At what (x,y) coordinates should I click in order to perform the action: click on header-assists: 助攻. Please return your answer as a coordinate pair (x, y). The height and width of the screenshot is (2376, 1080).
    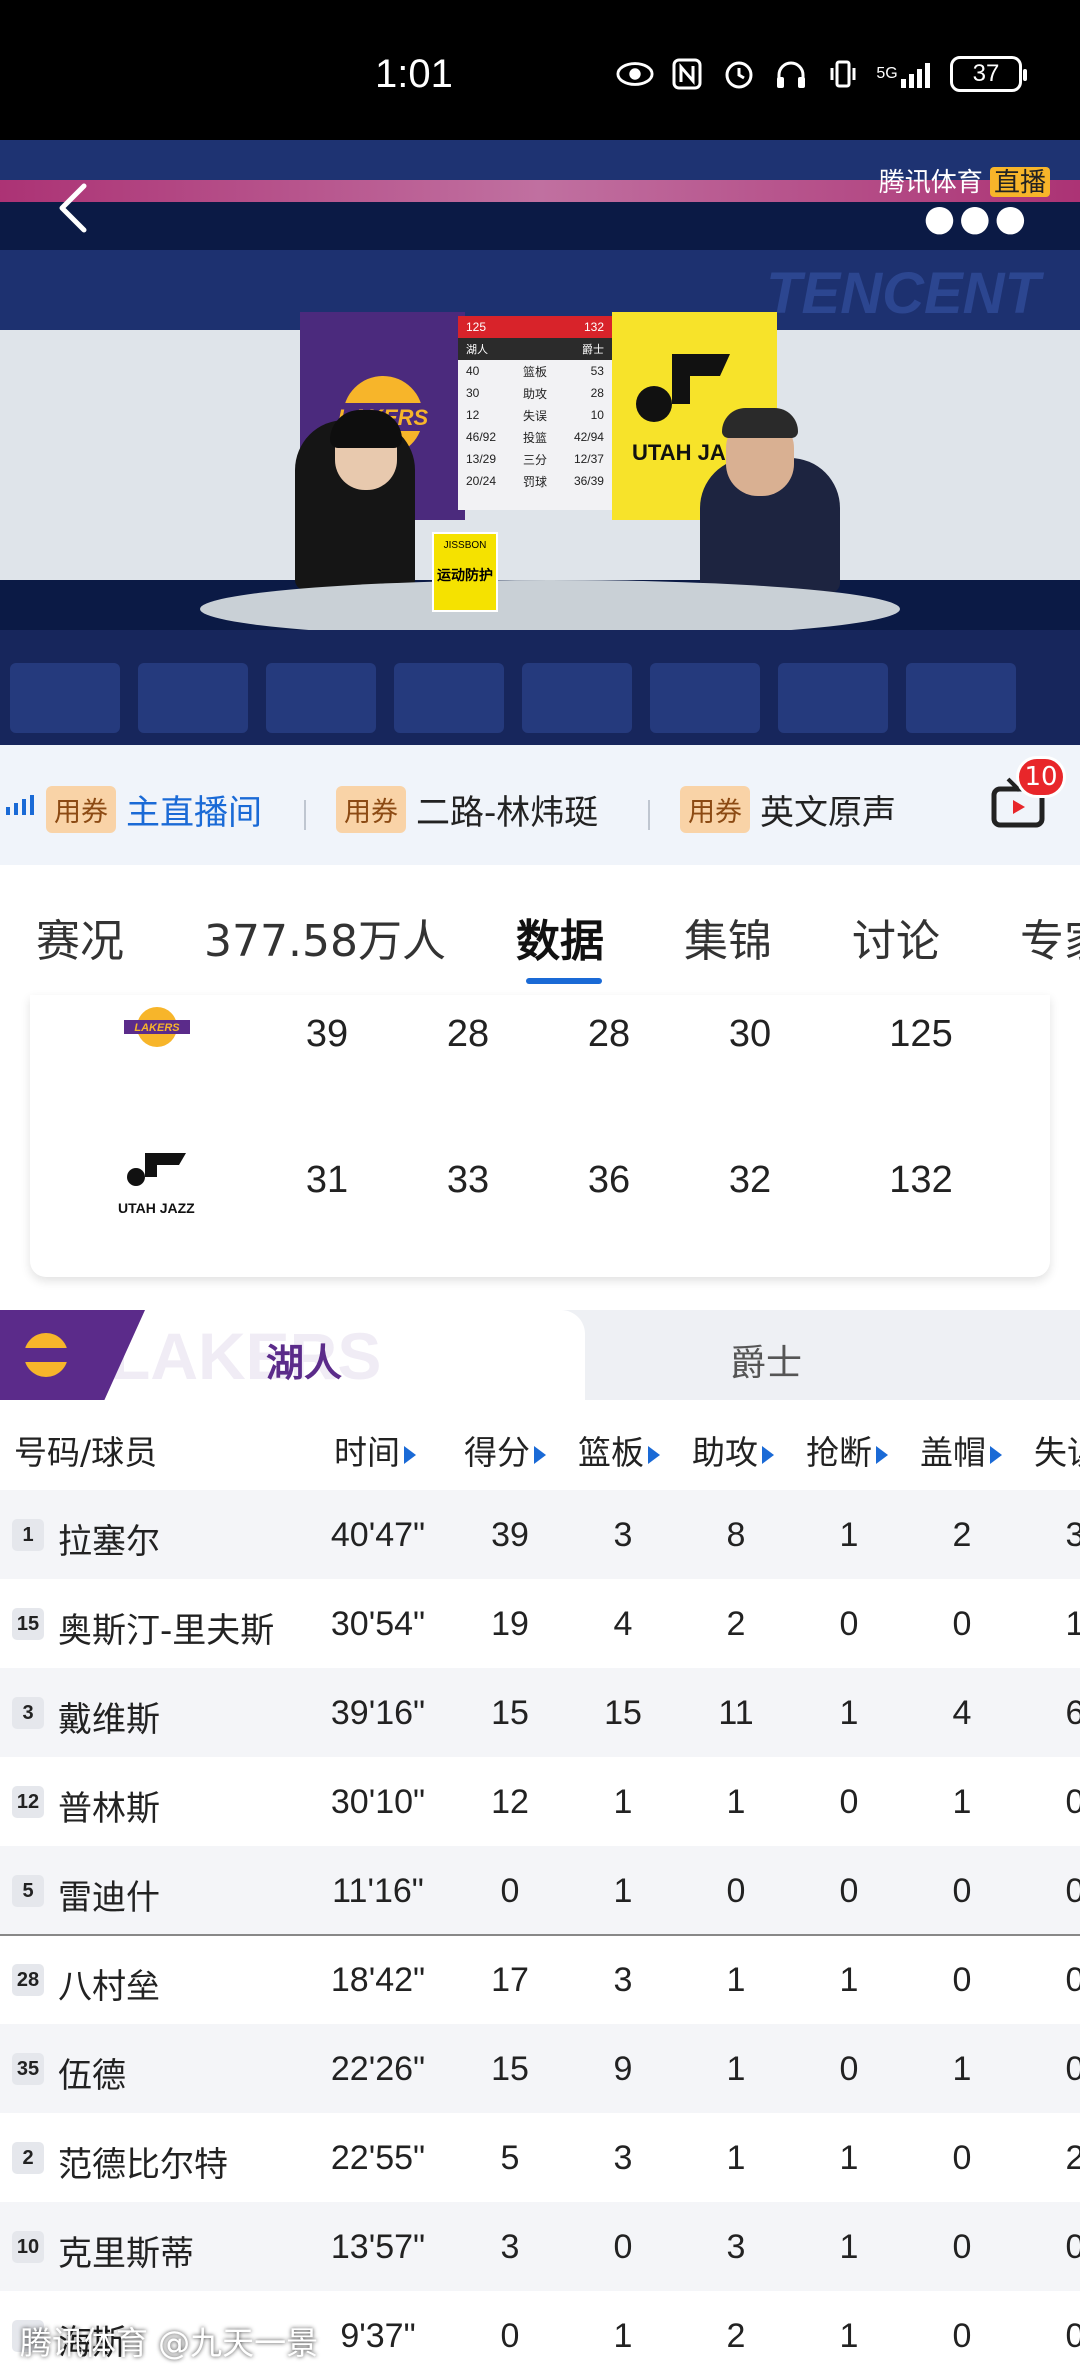
    Looking at the image, I should click on (733, 1450).